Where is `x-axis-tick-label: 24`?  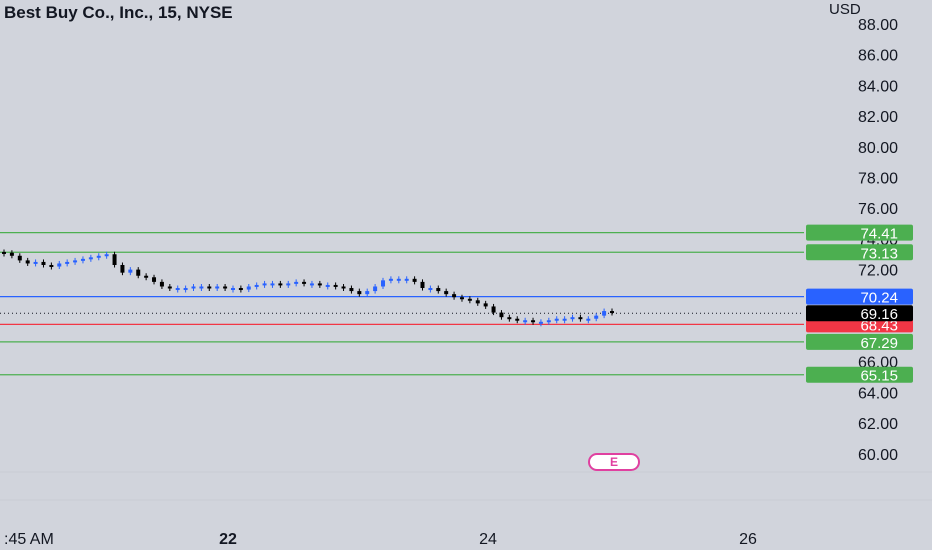 x-axis-tick-label: 24 is located at coordinates (488, 539).